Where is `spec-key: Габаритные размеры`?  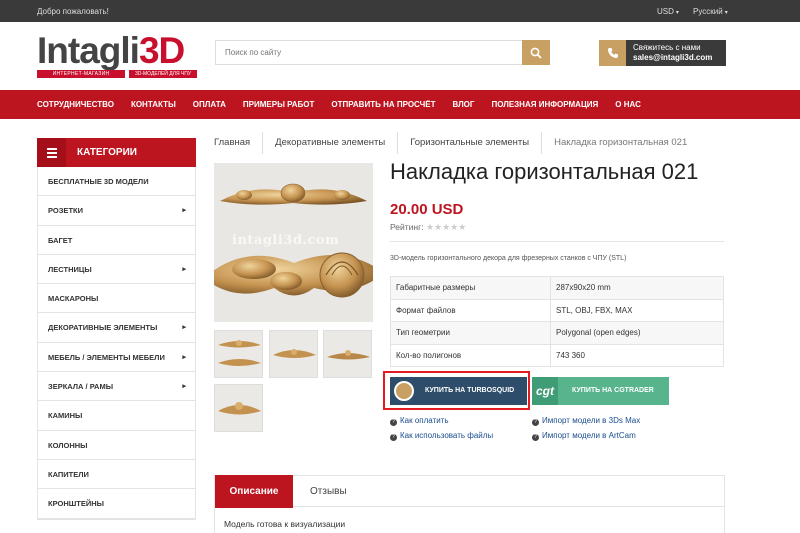
spec-key: Габаритные размеры is located at coordinates (470, 288).